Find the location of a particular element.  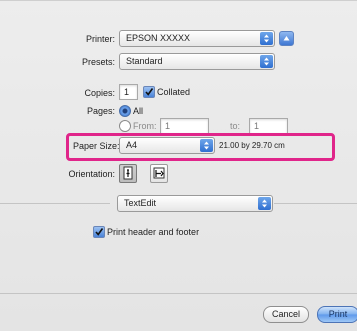

section-value: TextEdit is located at coordinates (140, 203).